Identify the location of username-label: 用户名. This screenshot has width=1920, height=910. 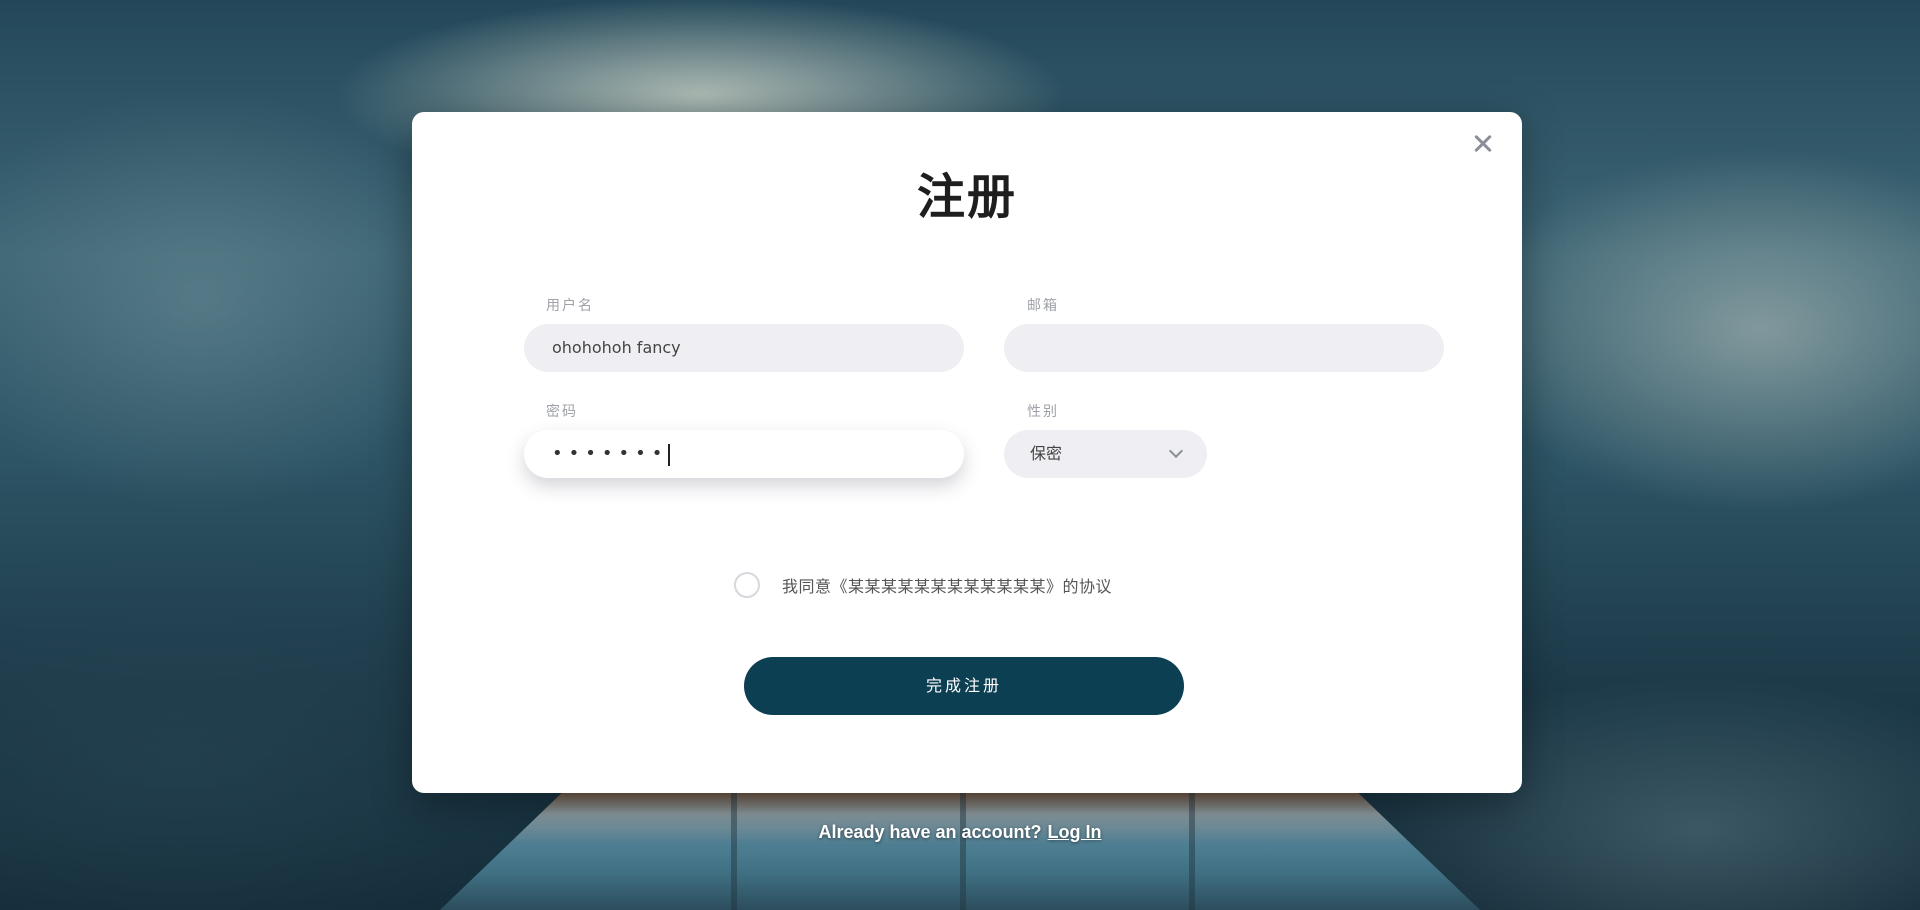
(570, 306).